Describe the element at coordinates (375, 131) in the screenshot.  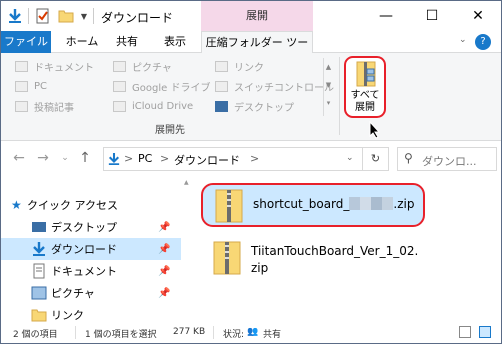
I see `mouse-cursor-icon` at that location.